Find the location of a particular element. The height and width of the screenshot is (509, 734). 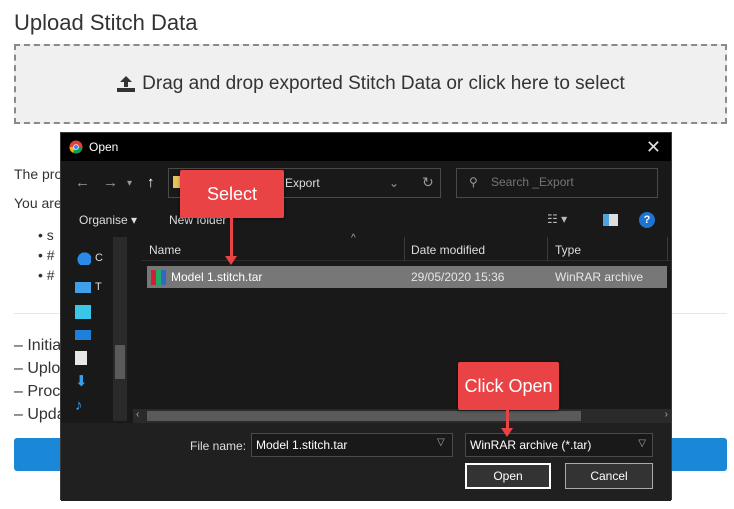

partial-text-1: The pro is located at coordinates (38, 174).